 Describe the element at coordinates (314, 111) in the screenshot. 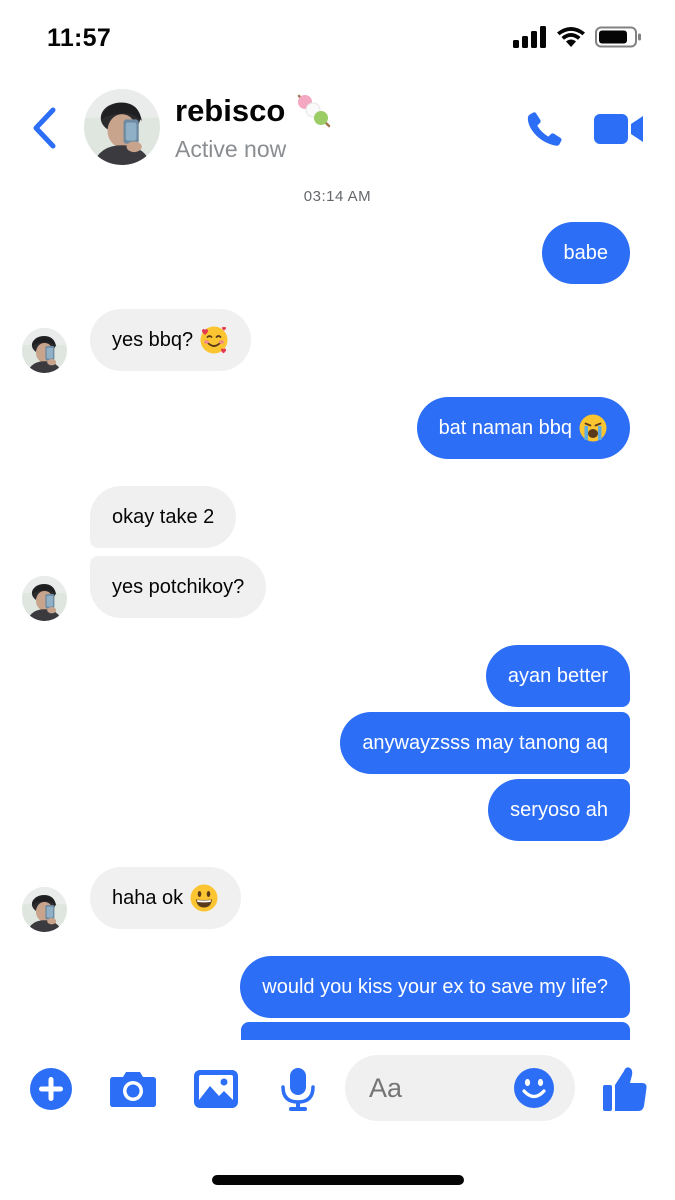

I see `dango-icon` at that location.